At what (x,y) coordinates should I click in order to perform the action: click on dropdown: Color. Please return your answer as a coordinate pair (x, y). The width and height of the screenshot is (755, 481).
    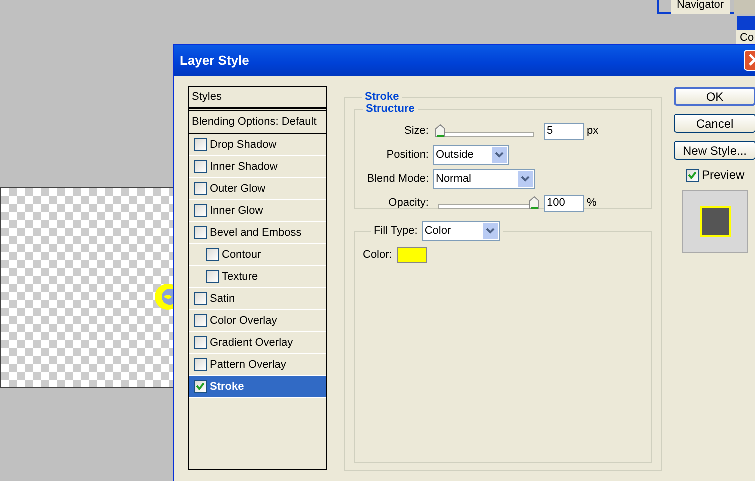
    Looking at the image, I should click on (461, 231).